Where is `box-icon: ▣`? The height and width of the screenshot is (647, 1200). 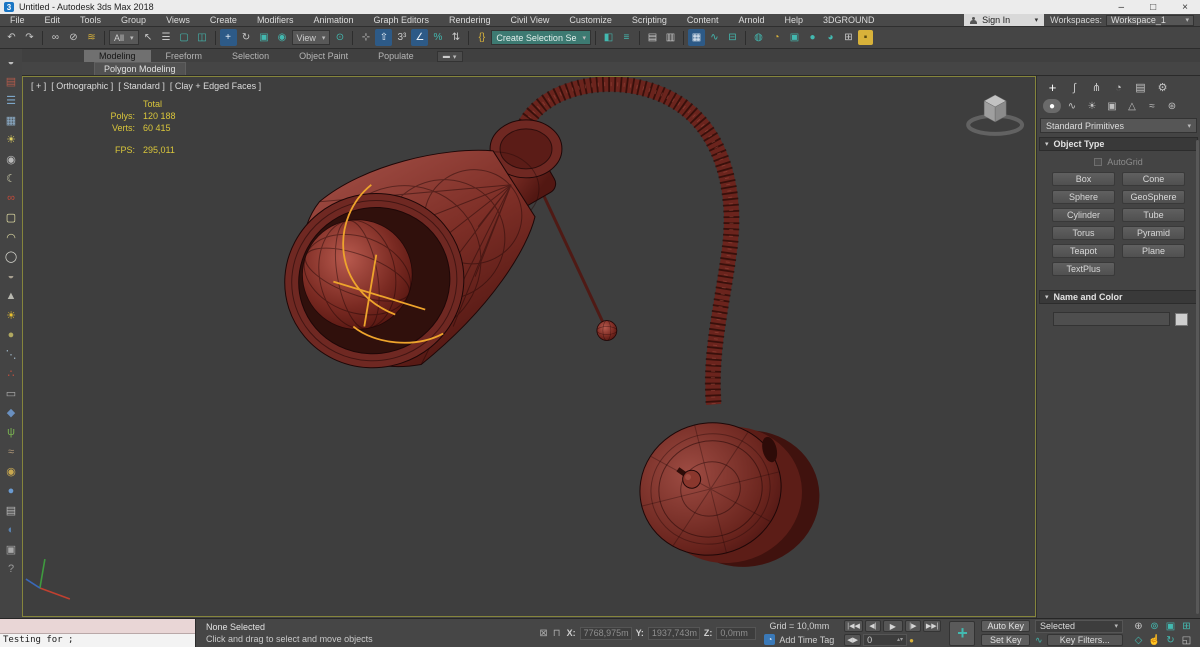 box-icon: ▣ is located at coordinates (11, 549).